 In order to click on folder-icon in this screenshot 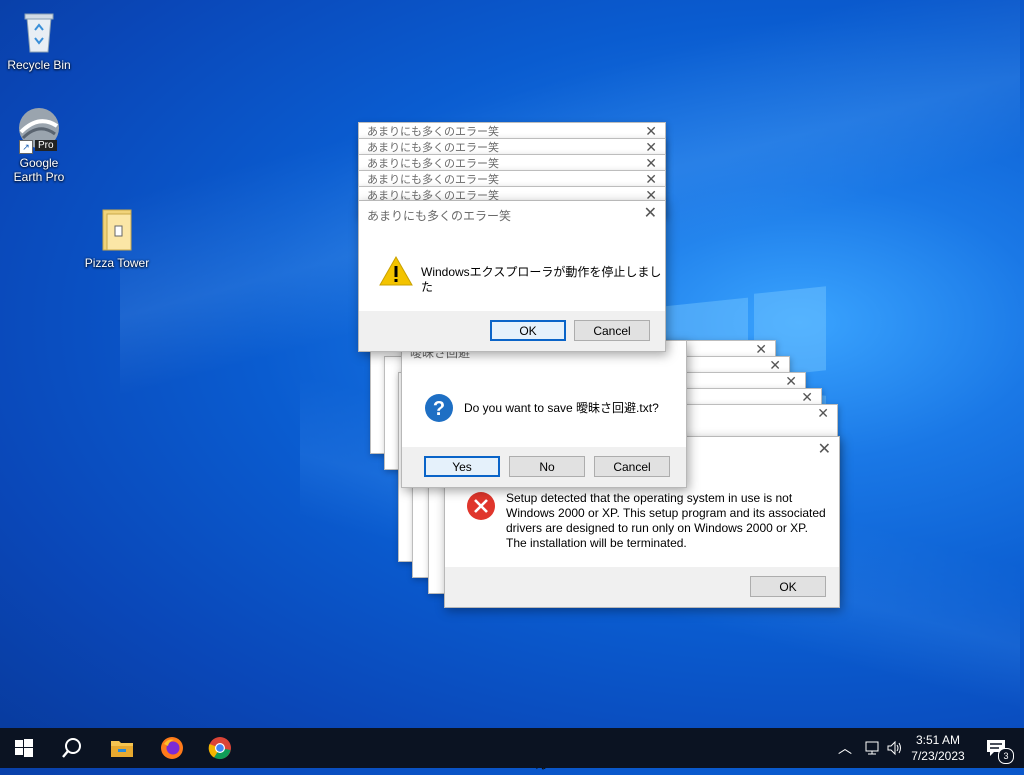, I will do `click(117, 230)`.